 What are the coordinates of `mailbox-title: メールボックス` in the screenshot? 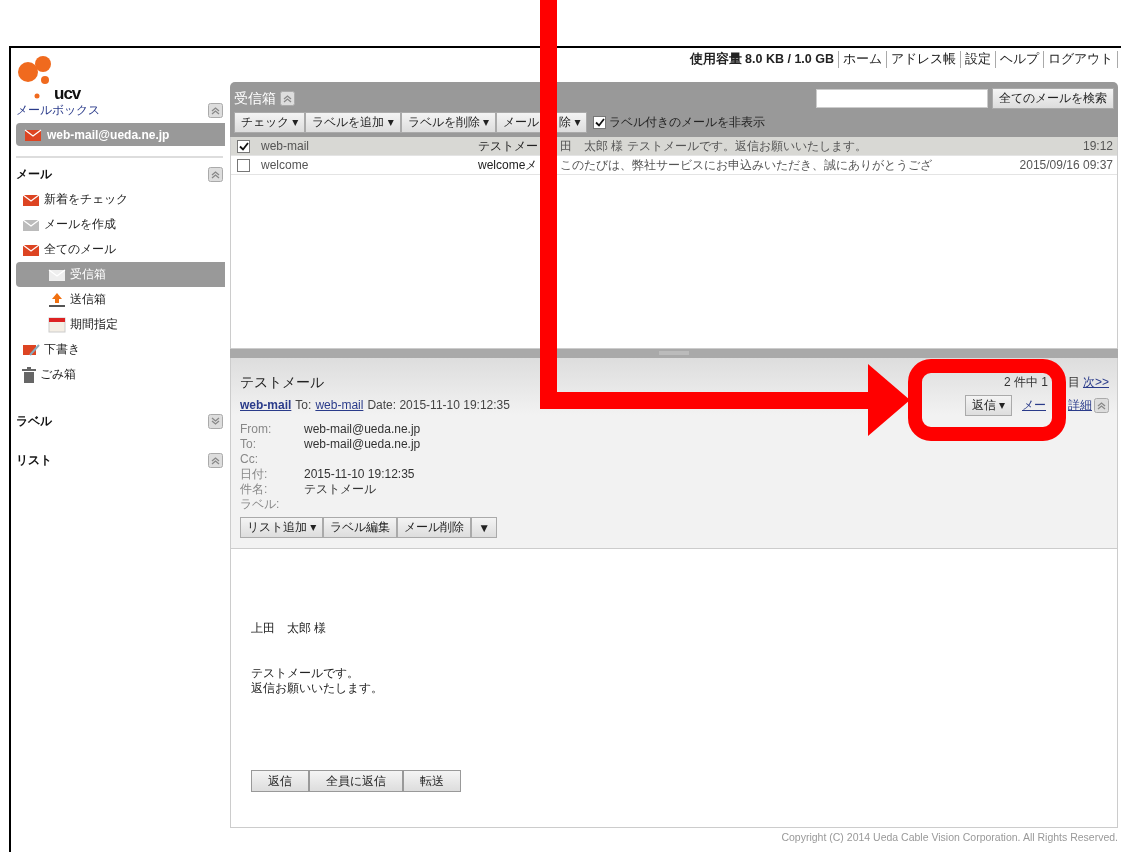 It's located at (58, 110).